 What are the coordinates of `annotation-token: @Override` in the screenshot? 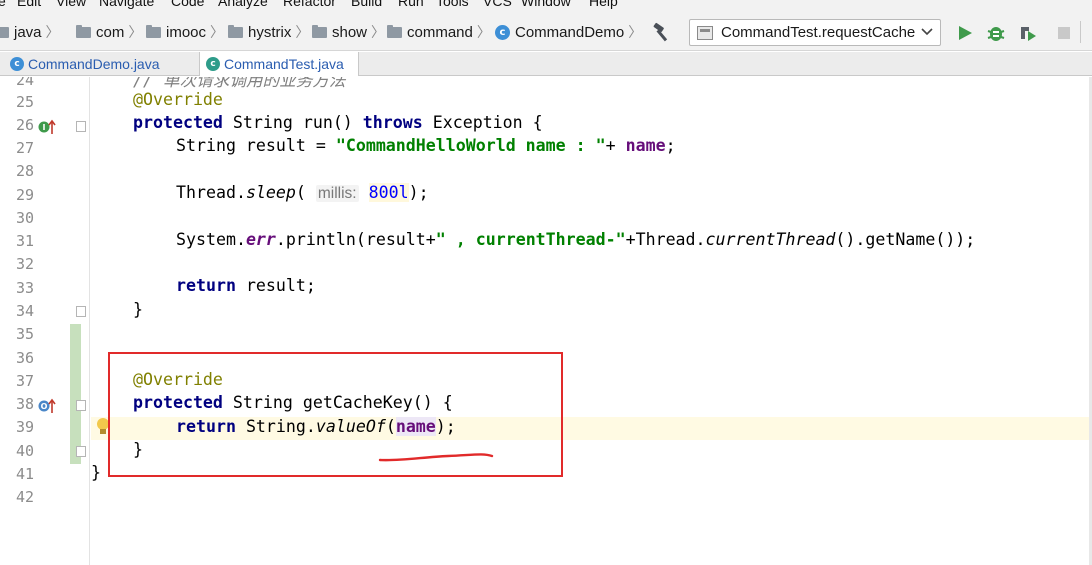 It's located at (178, 99).